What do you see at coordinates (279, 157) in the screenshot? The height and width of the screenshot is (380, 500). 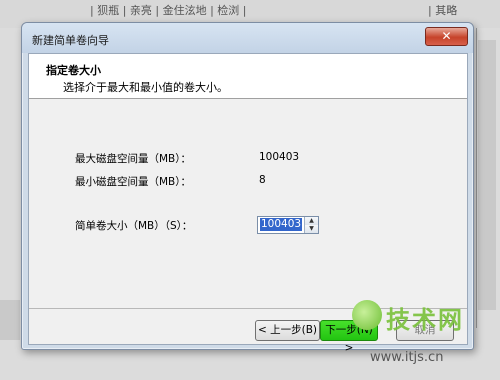 I see `max-size-value: 100403` at bounding box center [279, 157].